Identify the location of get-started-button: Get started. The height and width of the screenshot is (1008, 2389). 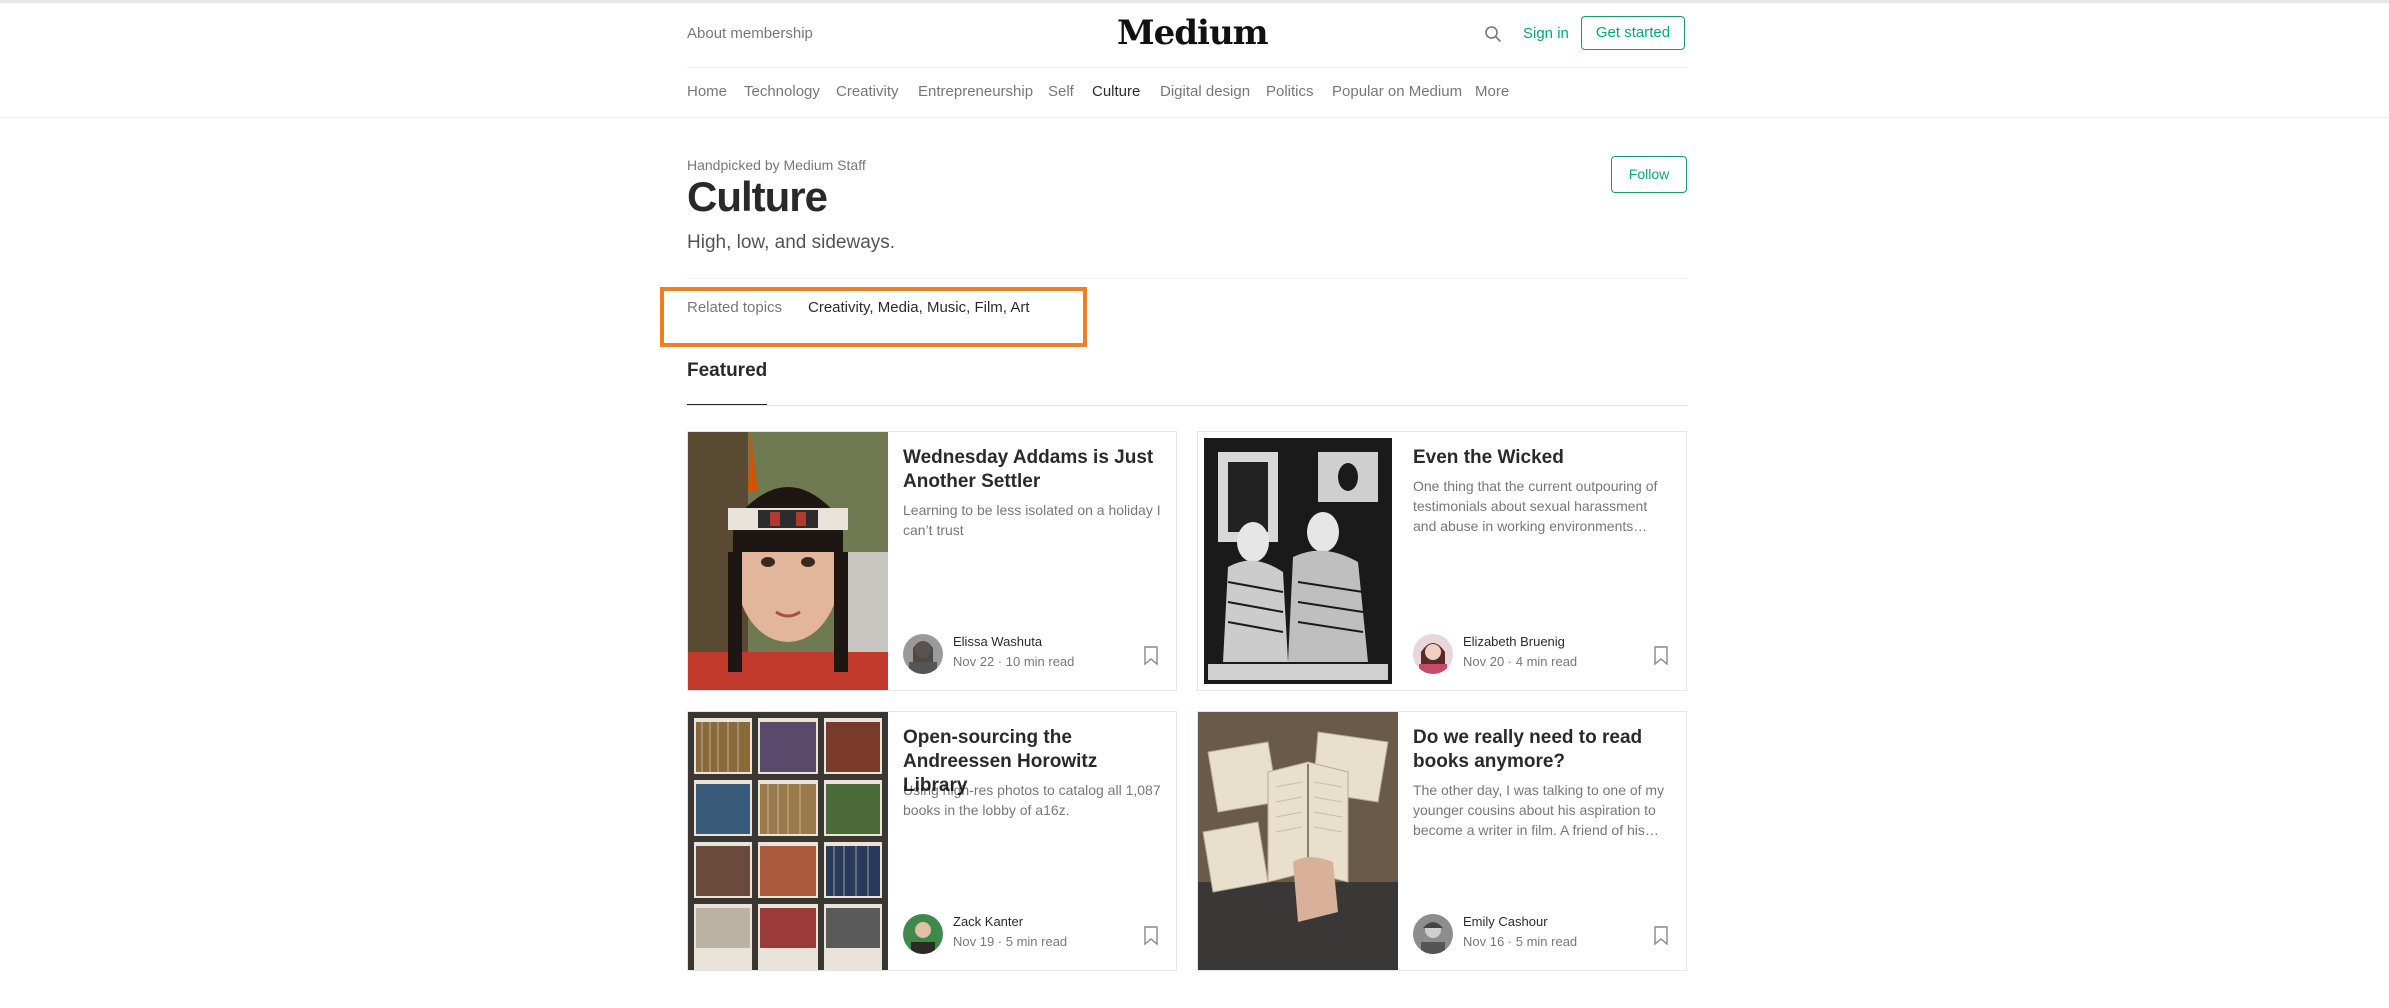
(1633, 33).